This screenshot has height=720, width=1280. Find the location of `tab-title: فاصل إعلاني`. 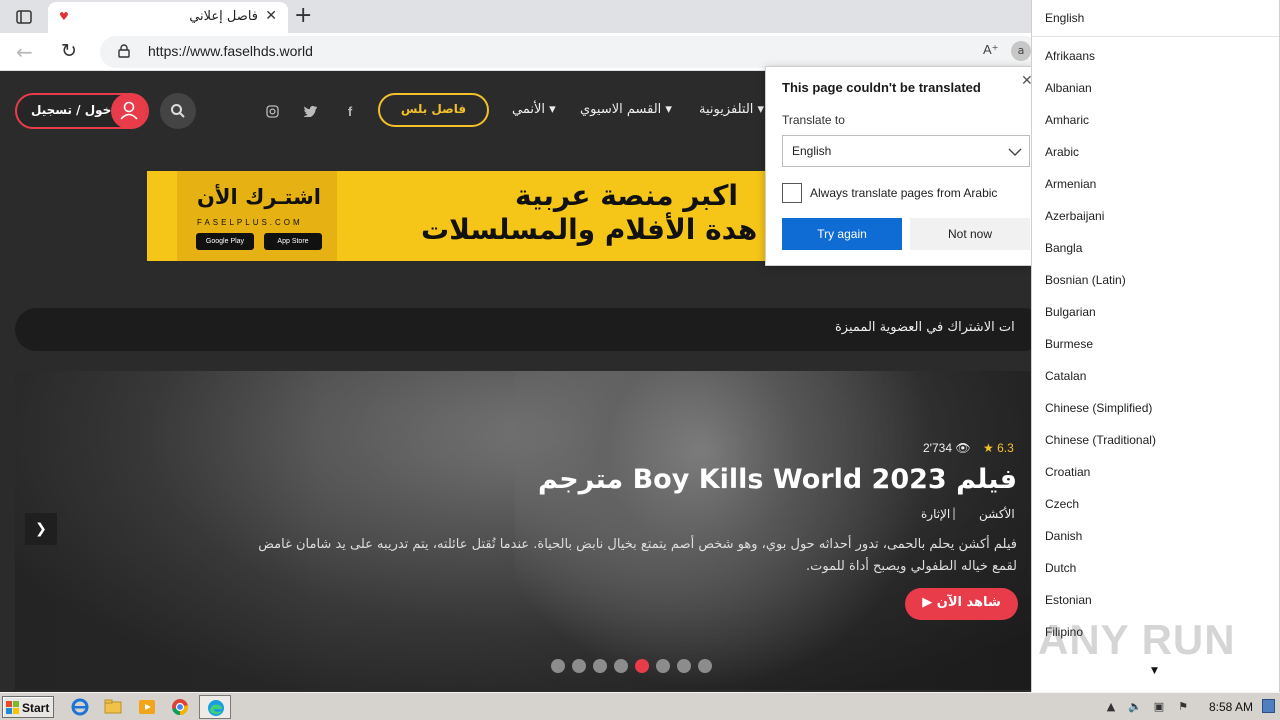

tab-title: فاصل إعلاني is located at coordinates (223, 16).